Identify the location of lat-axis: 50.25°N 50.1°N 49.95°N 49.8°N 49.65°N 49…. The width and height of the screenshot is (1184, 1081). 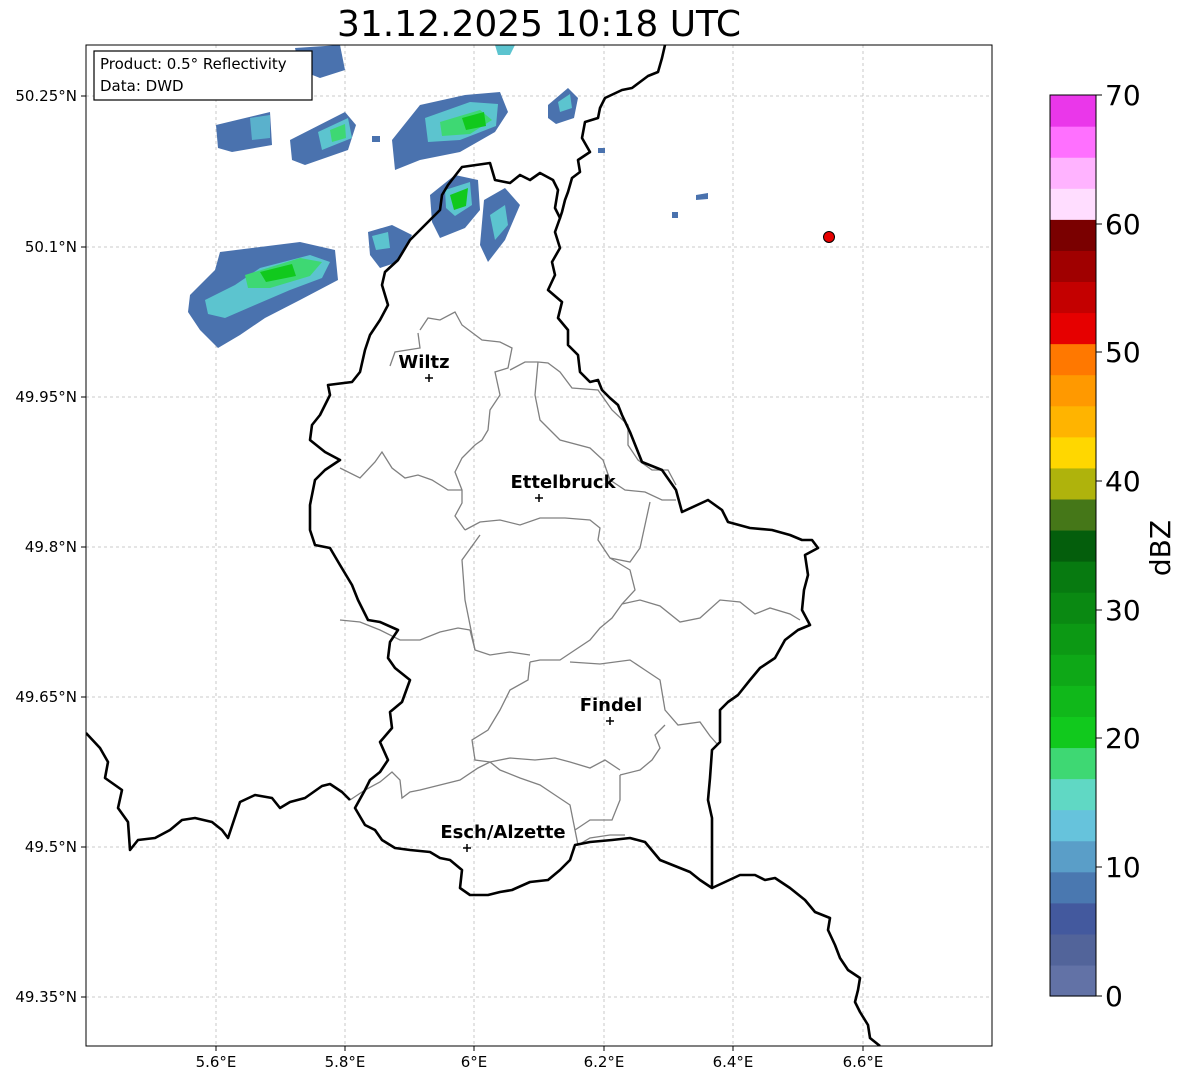
(46, 546).